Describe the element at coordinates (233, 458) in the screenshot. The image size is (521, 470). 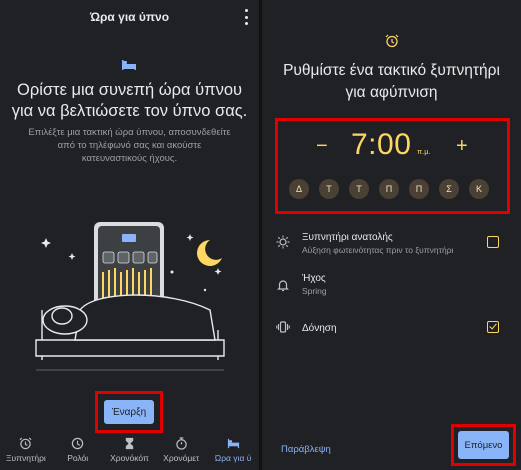
I see `nav-label: Ώρα για ύ` at that location.